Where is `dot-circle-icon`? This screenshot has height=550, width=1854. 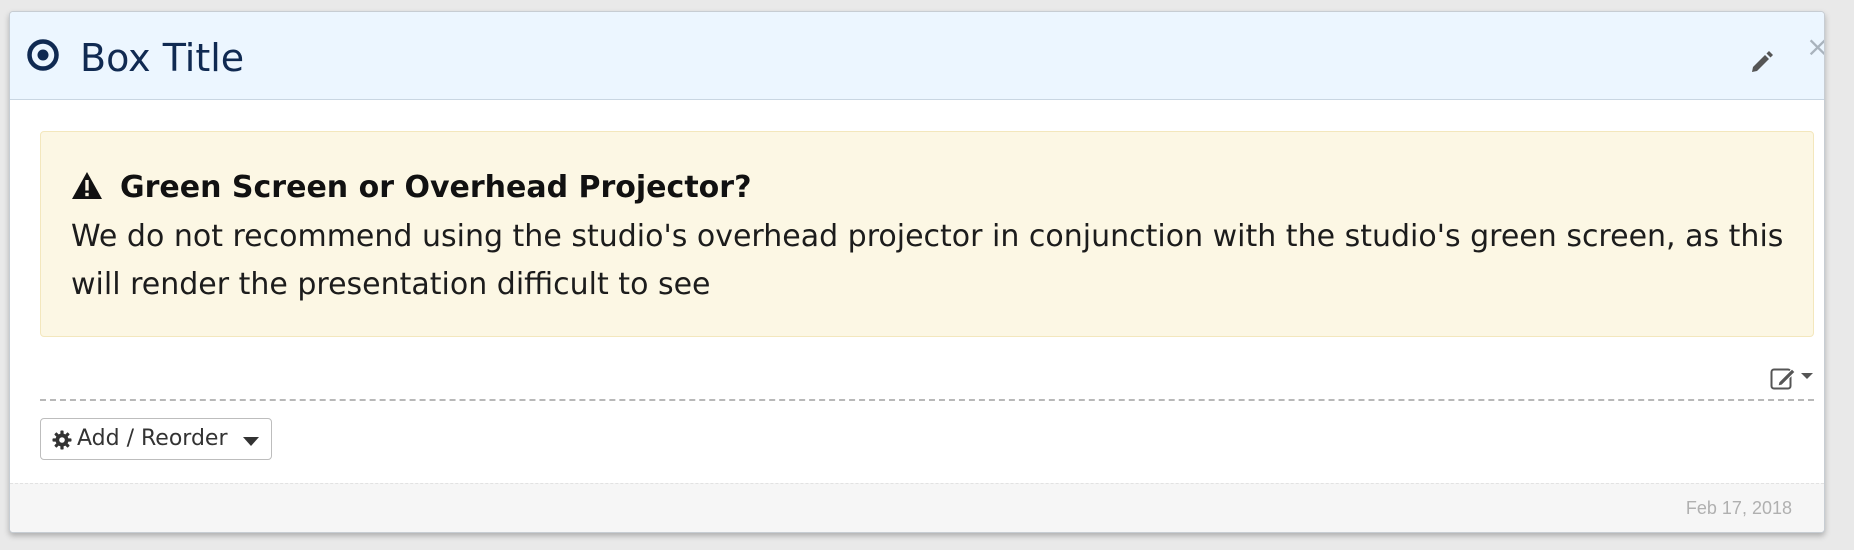 dot-circle-icon is located at coordinates (43, 55).